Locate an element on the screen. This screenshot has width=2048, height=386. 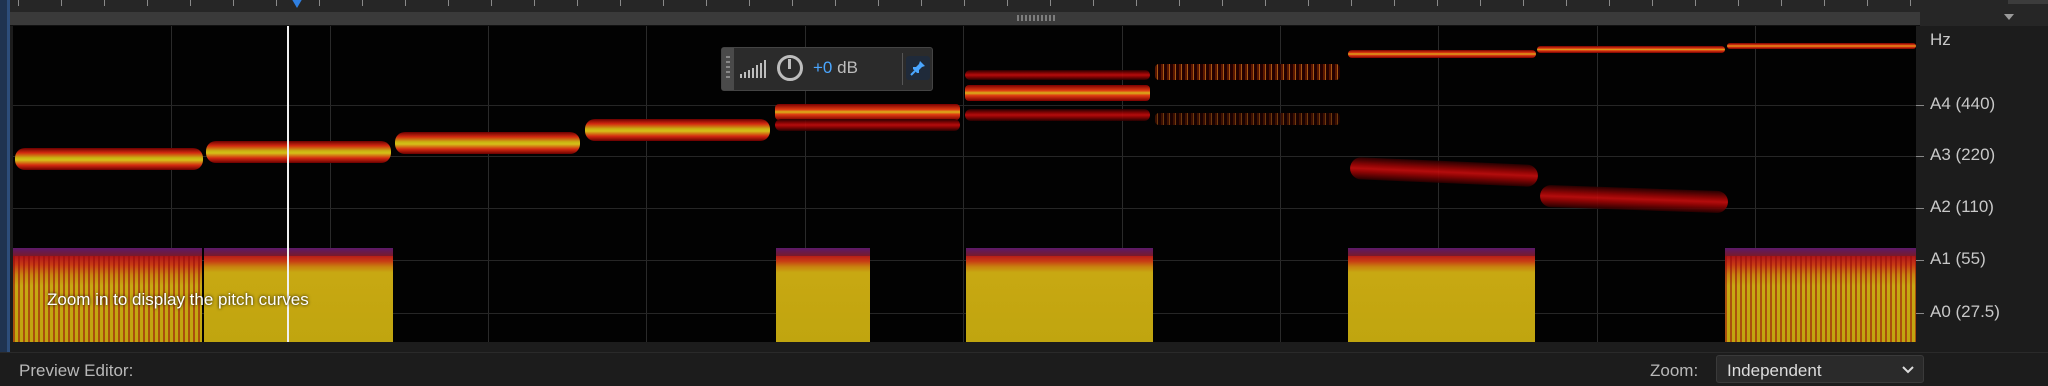
preview-editor-bar: Preview Editor: Zoom: Independent is located at coordinates (1024, 369).